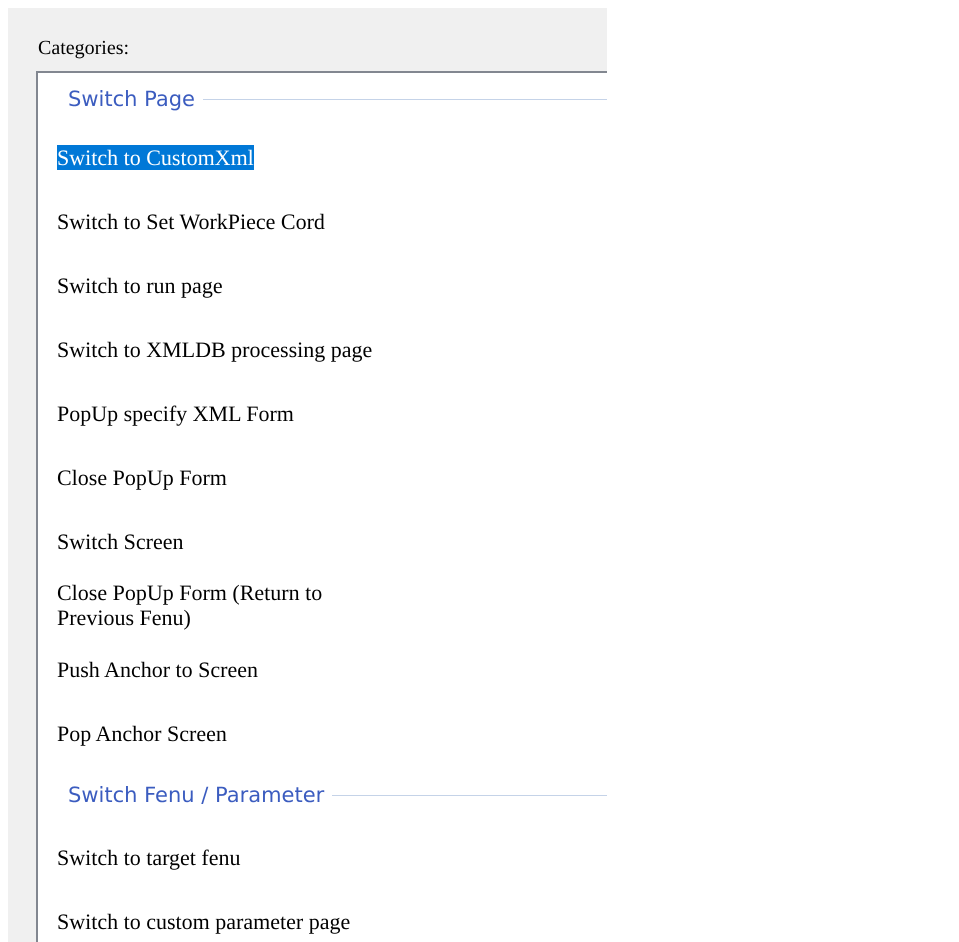  I want to click on list-item: Switch to Set WorkPiece Cord, so click(191, 221).